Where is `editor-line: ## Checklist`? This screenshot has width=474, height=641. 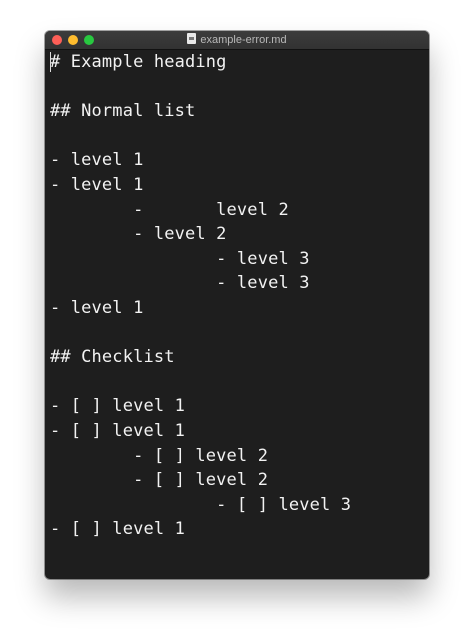
editor-line: ## Checklist is located at coordinates (112, 357).